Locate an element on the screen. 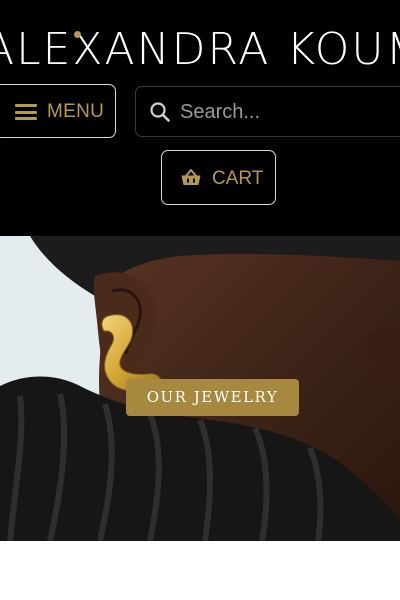  brand-logo: ALEXANDRA KOUMBA is located at coordinates (200, 50).